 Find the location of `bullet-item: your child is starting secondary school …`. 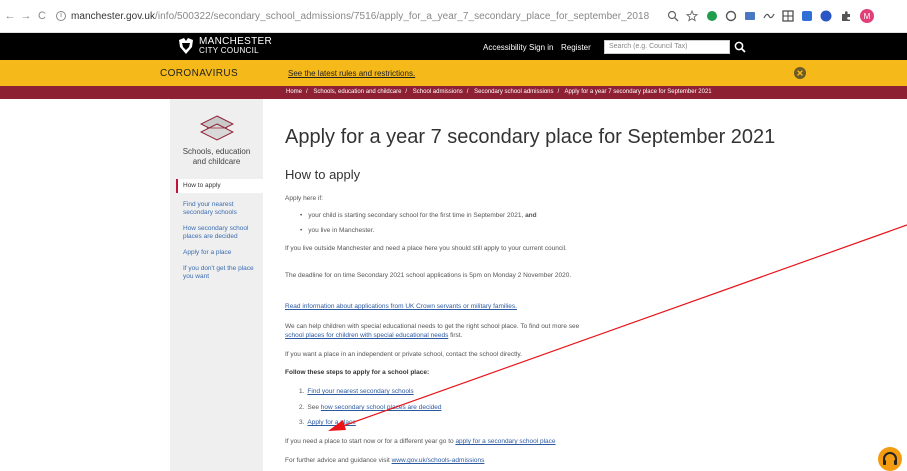

bullet-item: your child is starting secondary school … is located at coordinates (418, 215).